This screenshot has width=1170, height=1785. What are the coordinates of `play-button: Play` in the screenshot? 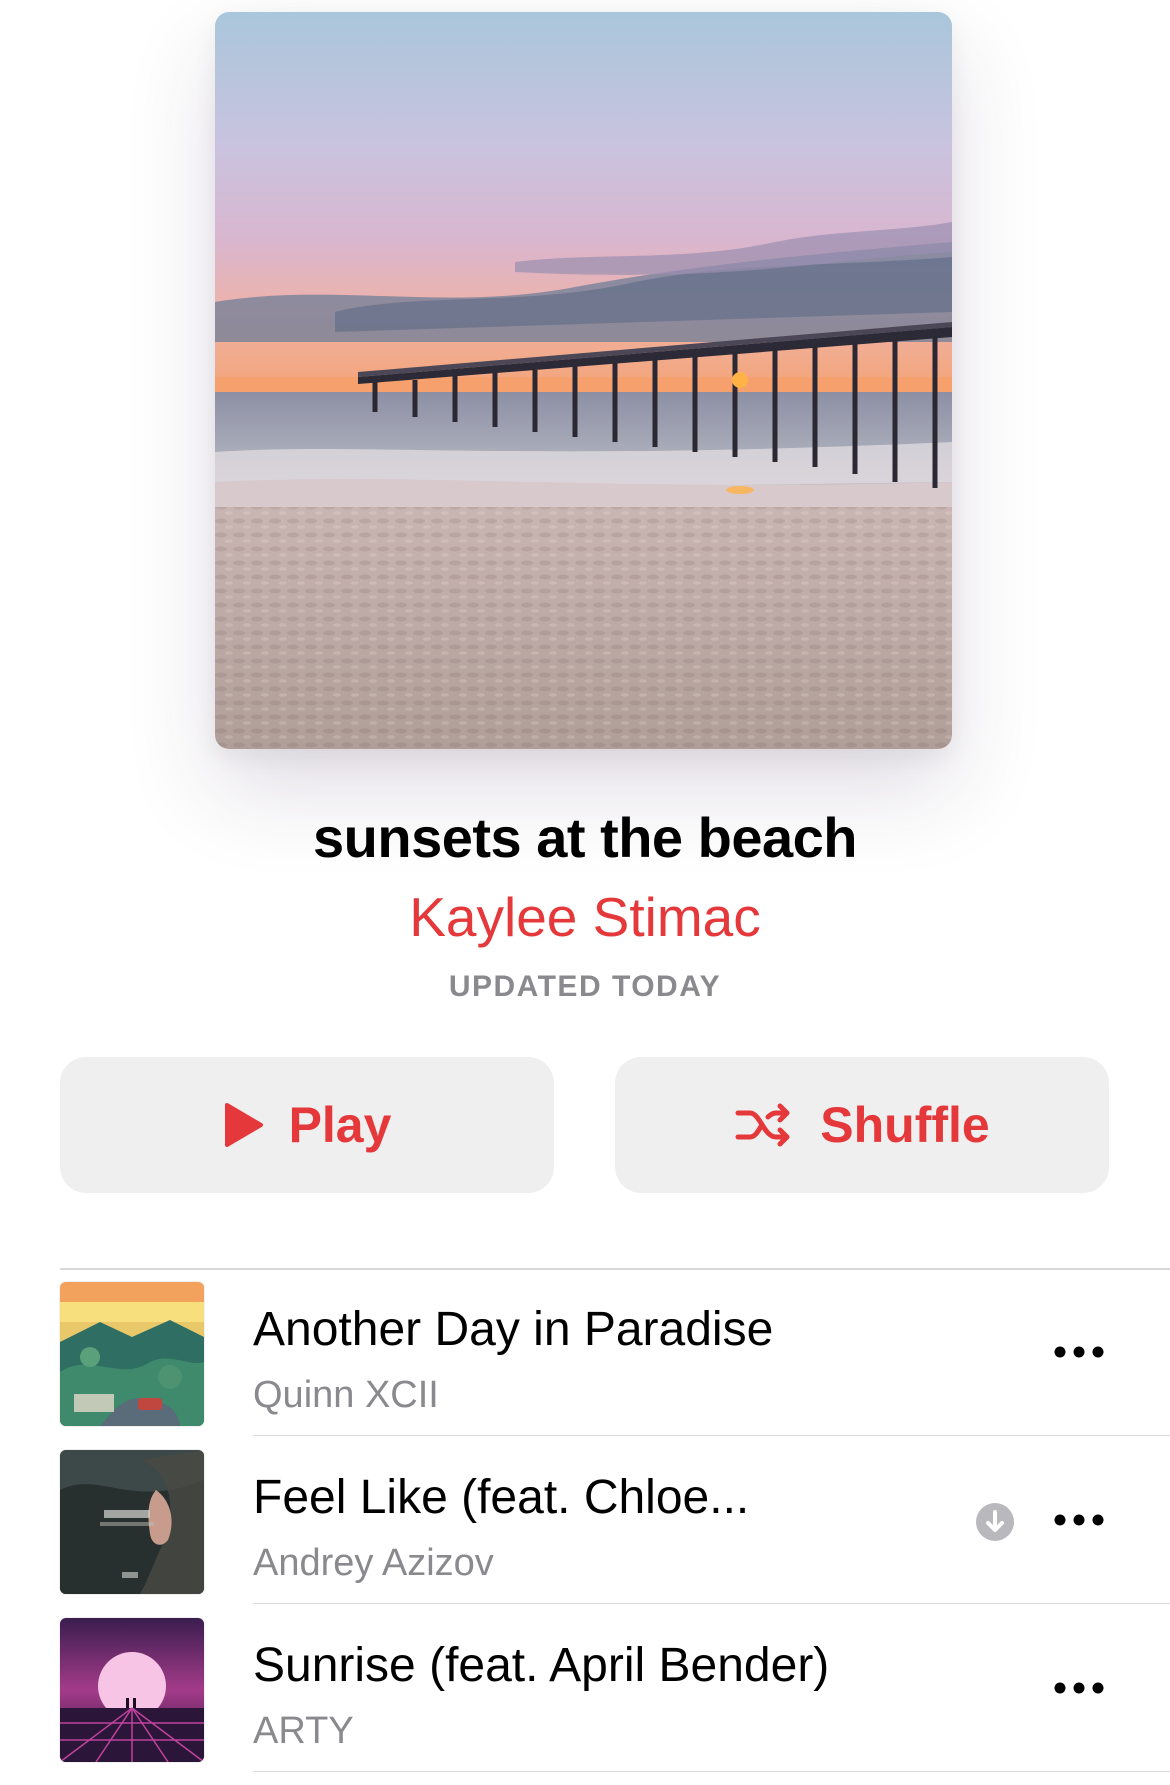 It's located at (307, 1125).